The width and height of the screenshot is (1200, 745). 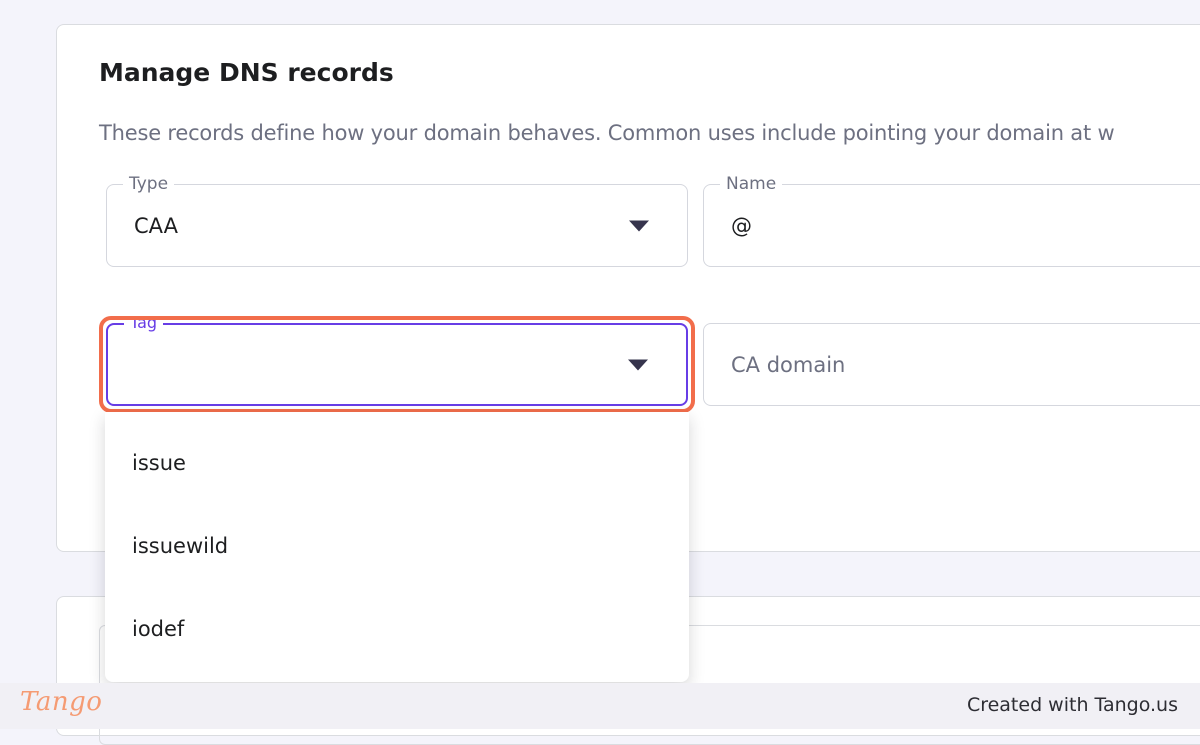 I want to click on type-select: Type CAA, so click(x=397, y=220).